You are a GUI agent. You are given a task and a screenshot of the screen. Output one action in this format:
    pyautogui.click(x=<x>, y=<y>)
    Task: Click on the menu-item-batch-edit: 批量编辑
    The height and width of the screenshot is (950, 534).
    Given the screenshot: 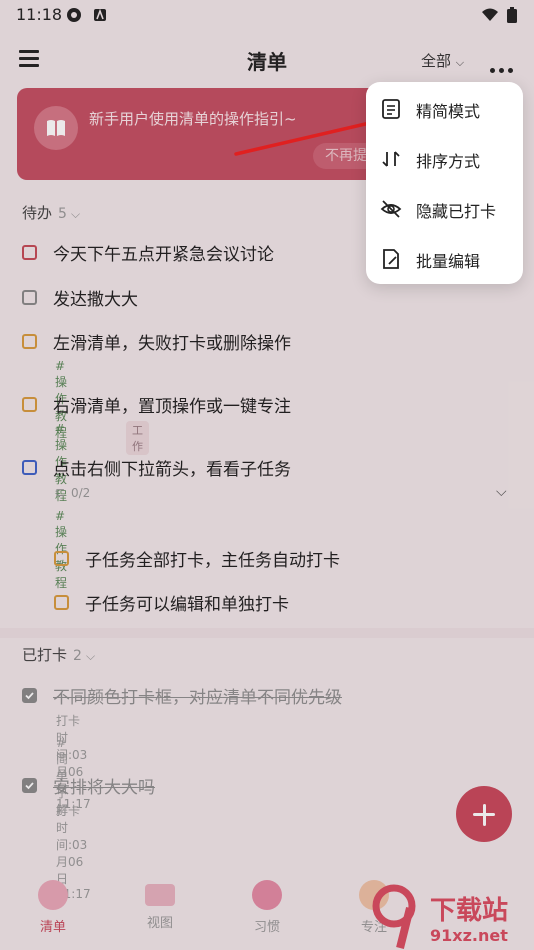 What is the action you would take?
    pyautogui.click(x=444, y=259)
    